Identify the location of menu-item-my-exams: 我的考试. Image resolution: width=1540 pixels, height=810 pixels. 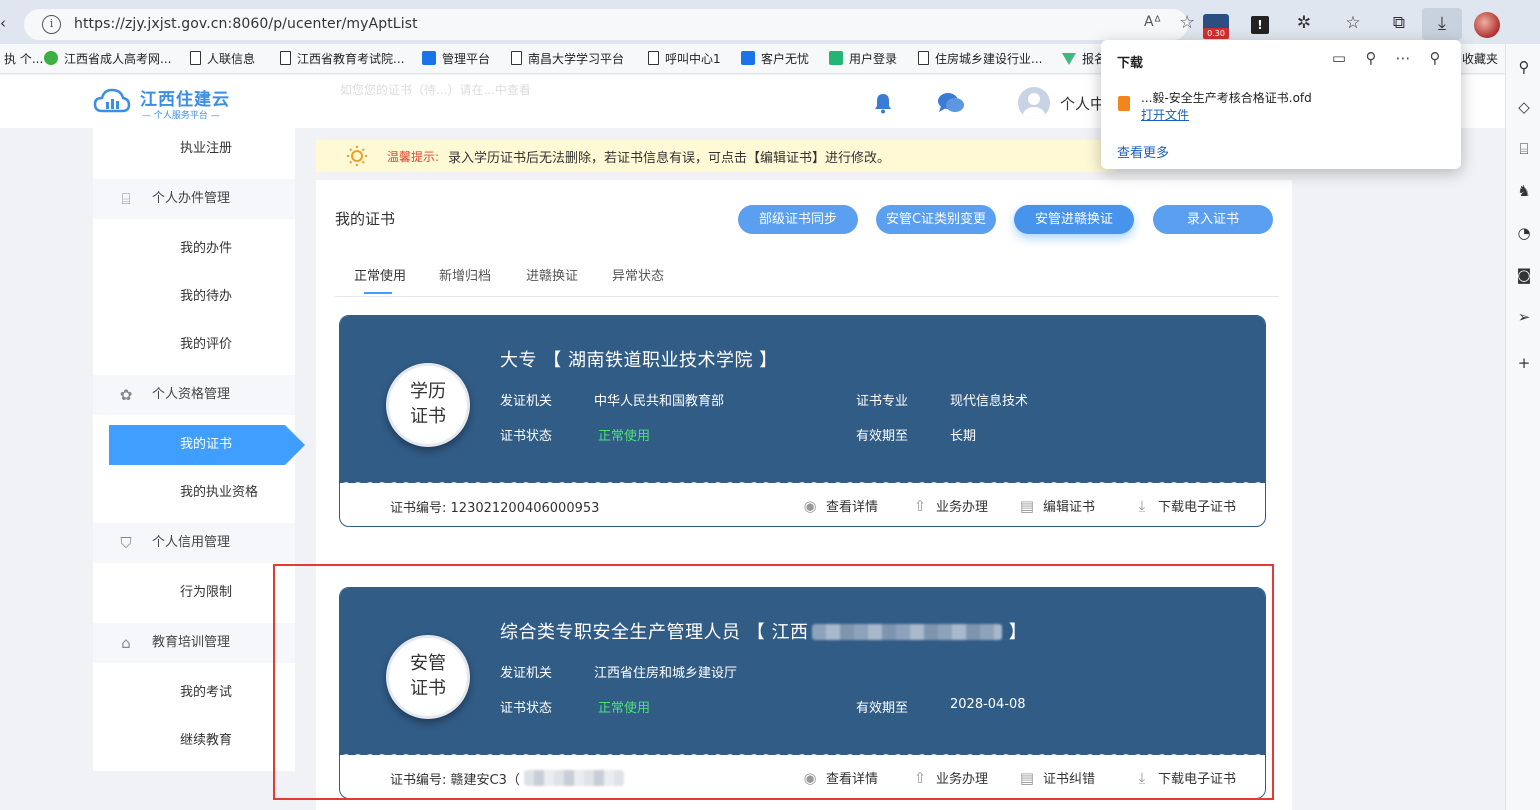
(194, 693).